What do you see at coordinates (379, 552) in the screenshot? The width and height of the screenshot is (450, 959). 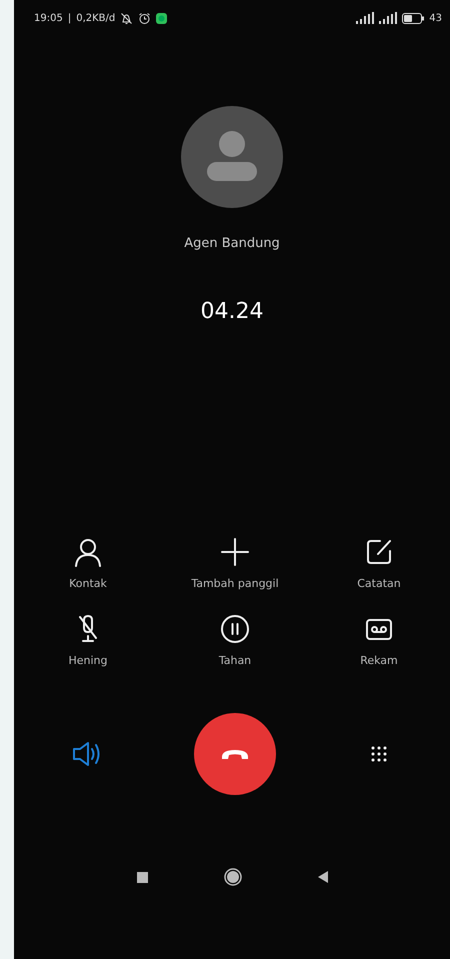 I see `edit-icon` at bounding box center [379, 552].